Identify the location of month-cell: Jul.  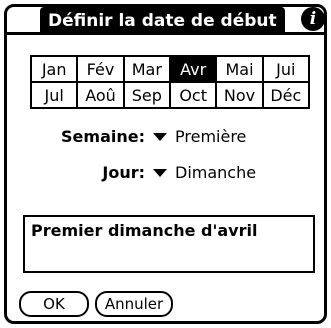
(54, 95).